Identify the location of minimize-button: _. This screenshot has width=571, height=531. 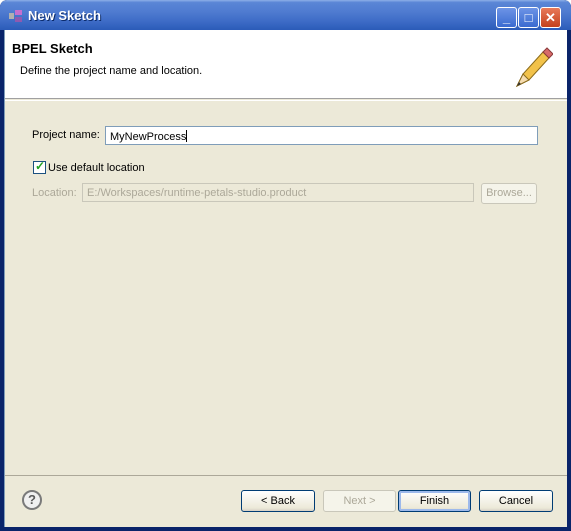
(506, 17).